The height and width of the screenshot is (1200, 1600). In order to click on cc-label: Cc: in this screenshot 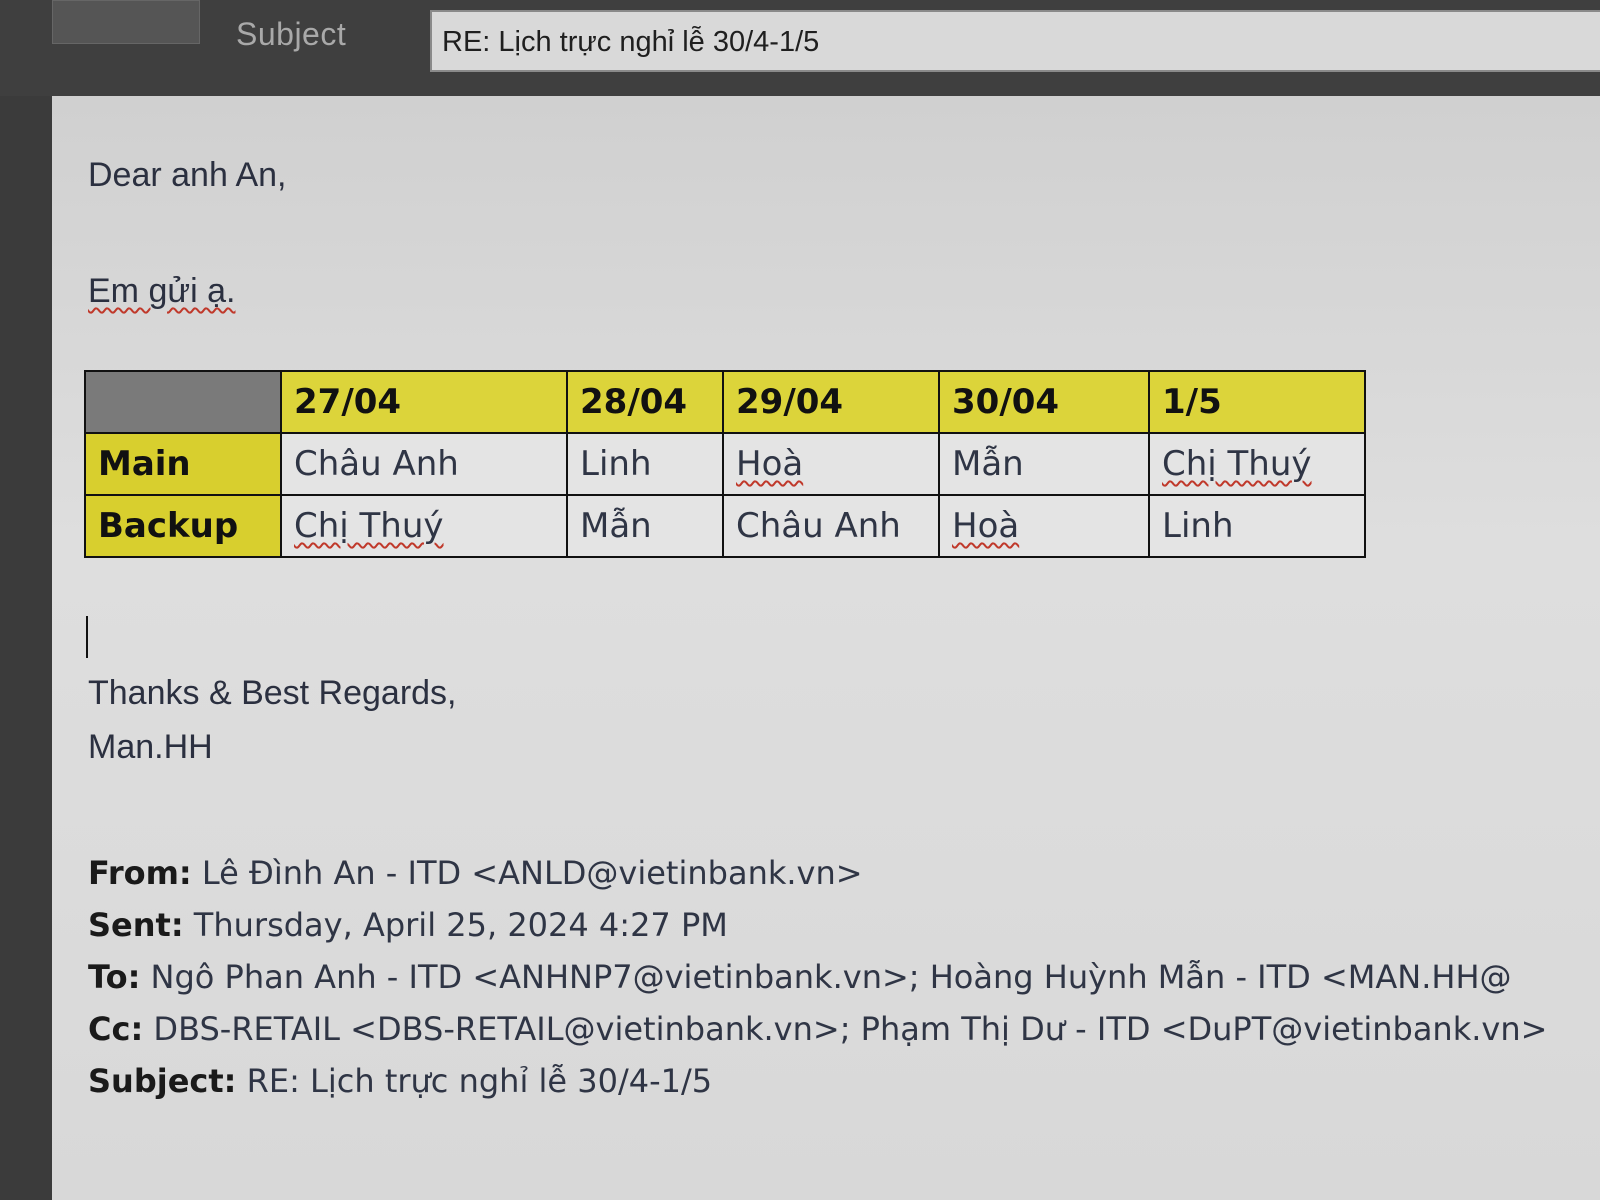, I will do `click(116, 1029)`.